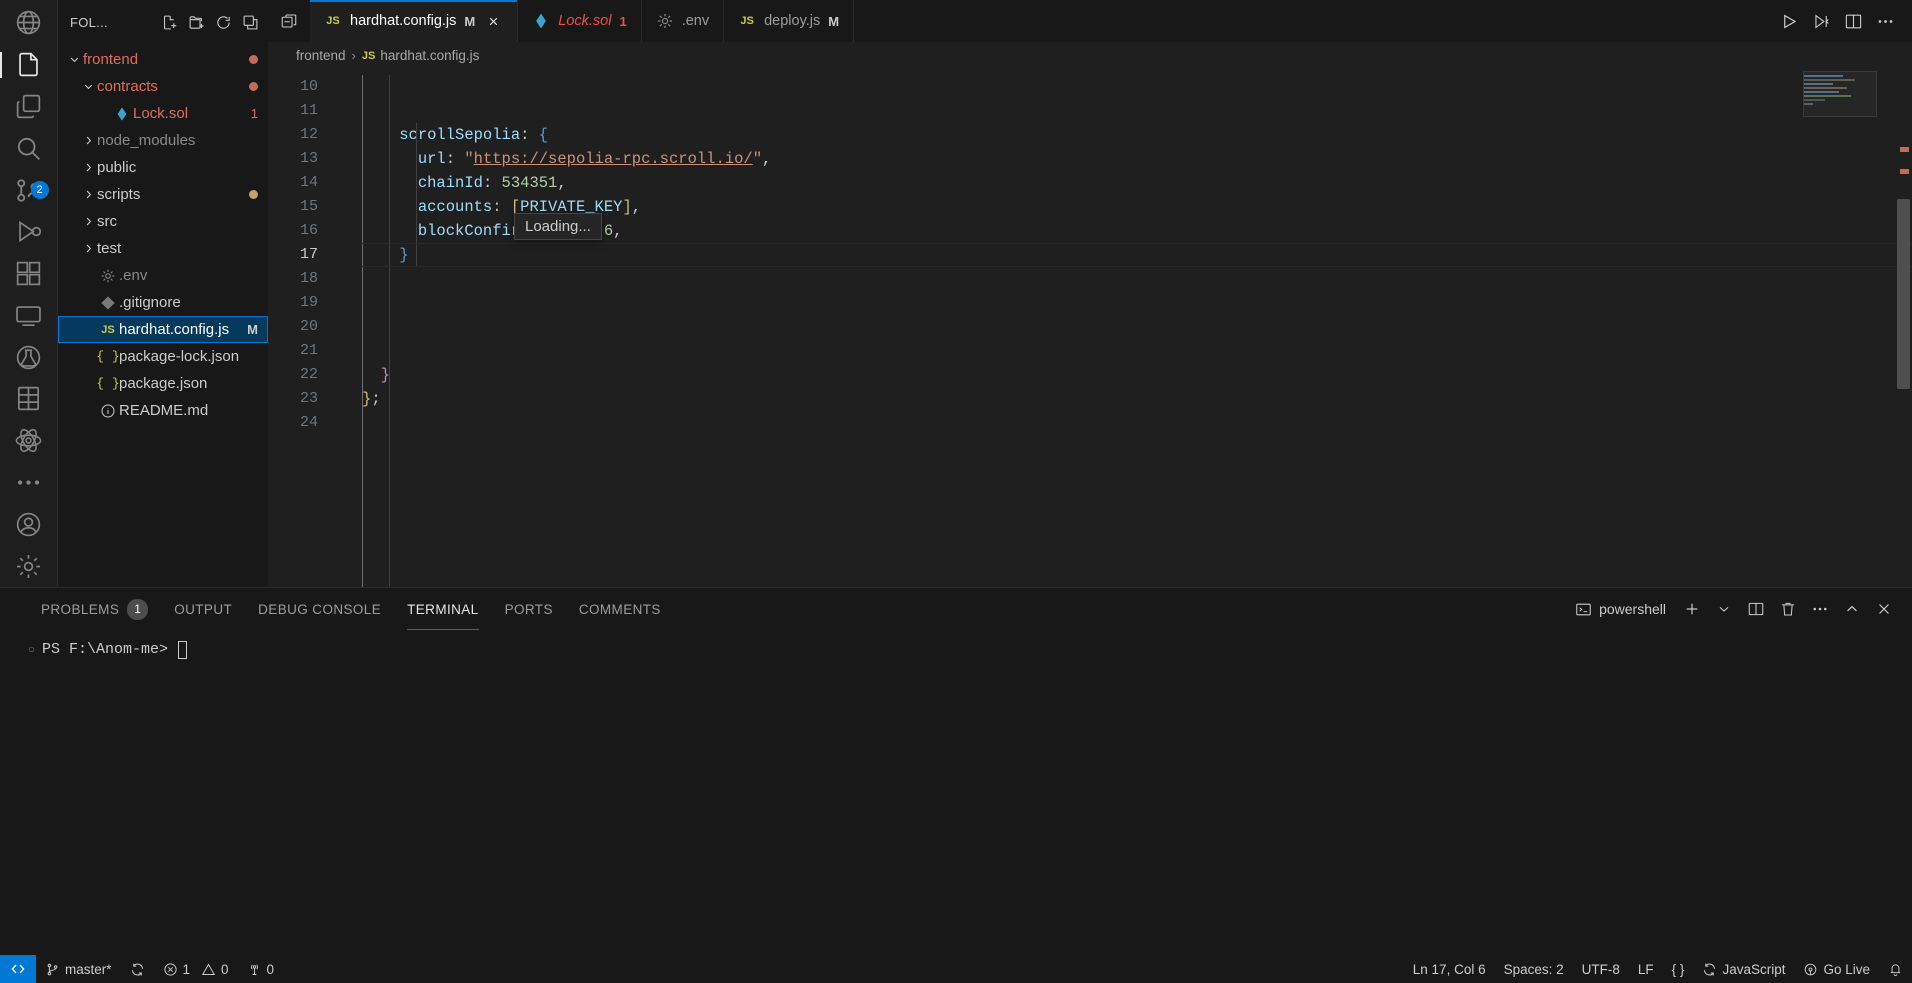  I want to click on editor-position-status: Ln 17, Col 6, so click(1449, 969).